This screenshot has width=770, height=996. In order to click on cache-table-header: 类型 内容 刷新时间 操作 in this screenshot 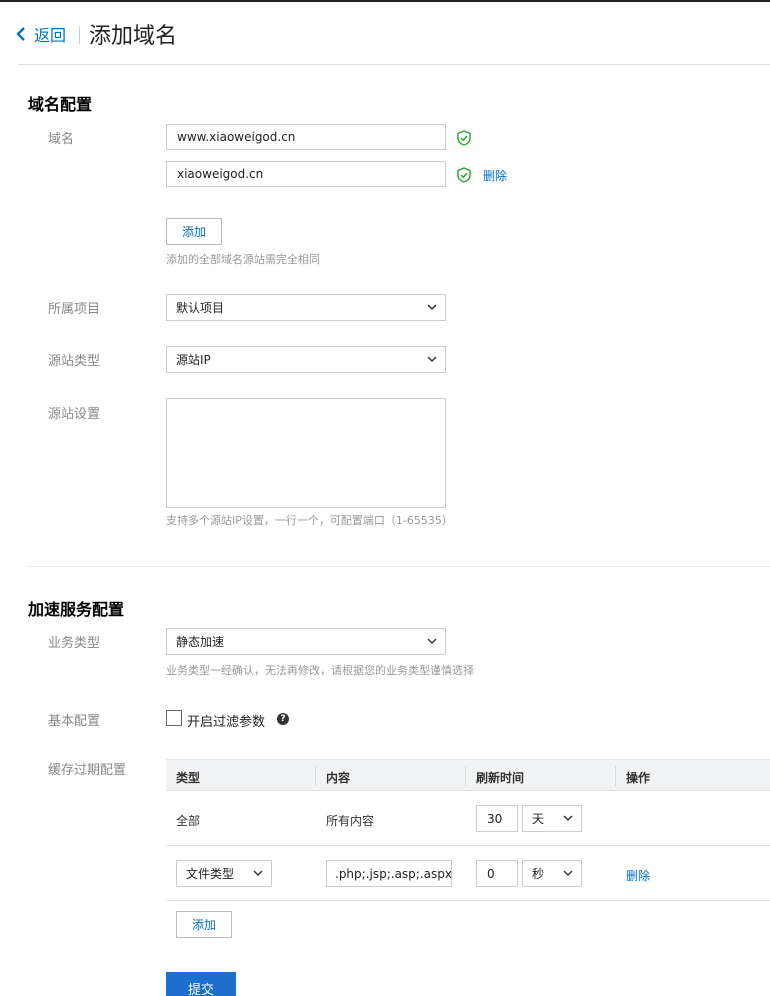, I will do `click(468, 775)`.